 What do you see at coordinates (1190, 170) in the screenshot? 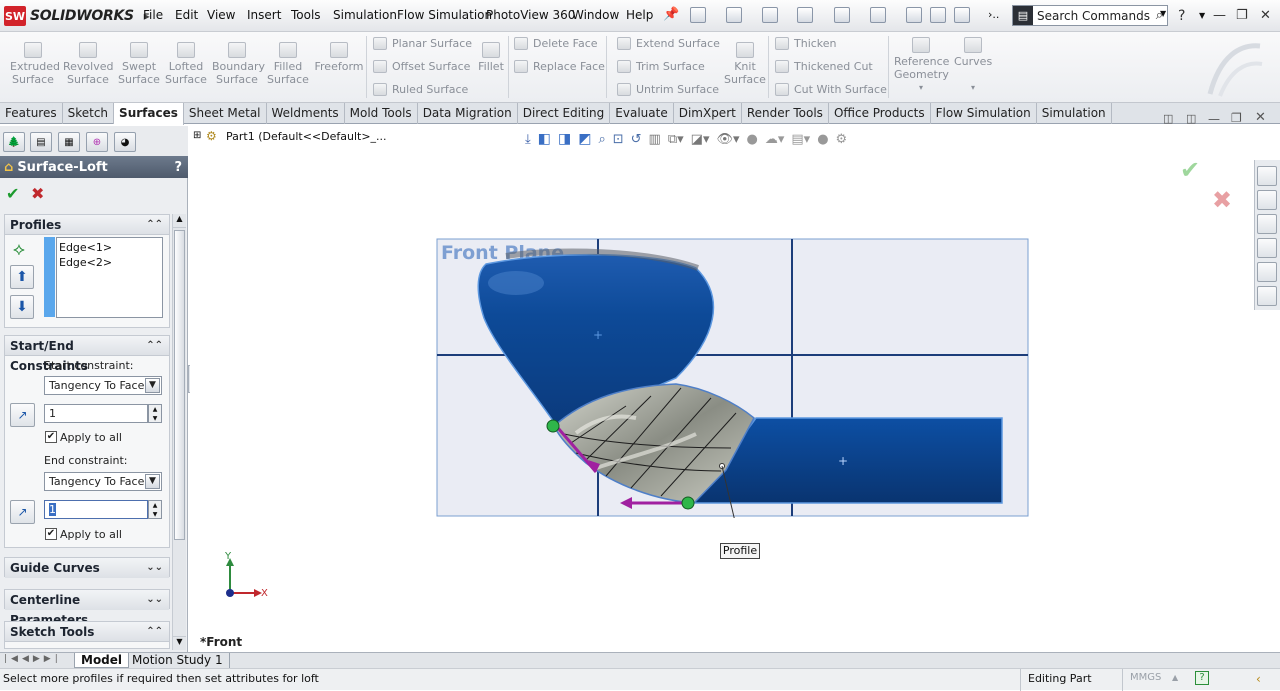
I see `confirm-ok-icon: ✔` at bounding box center [1190, 170].